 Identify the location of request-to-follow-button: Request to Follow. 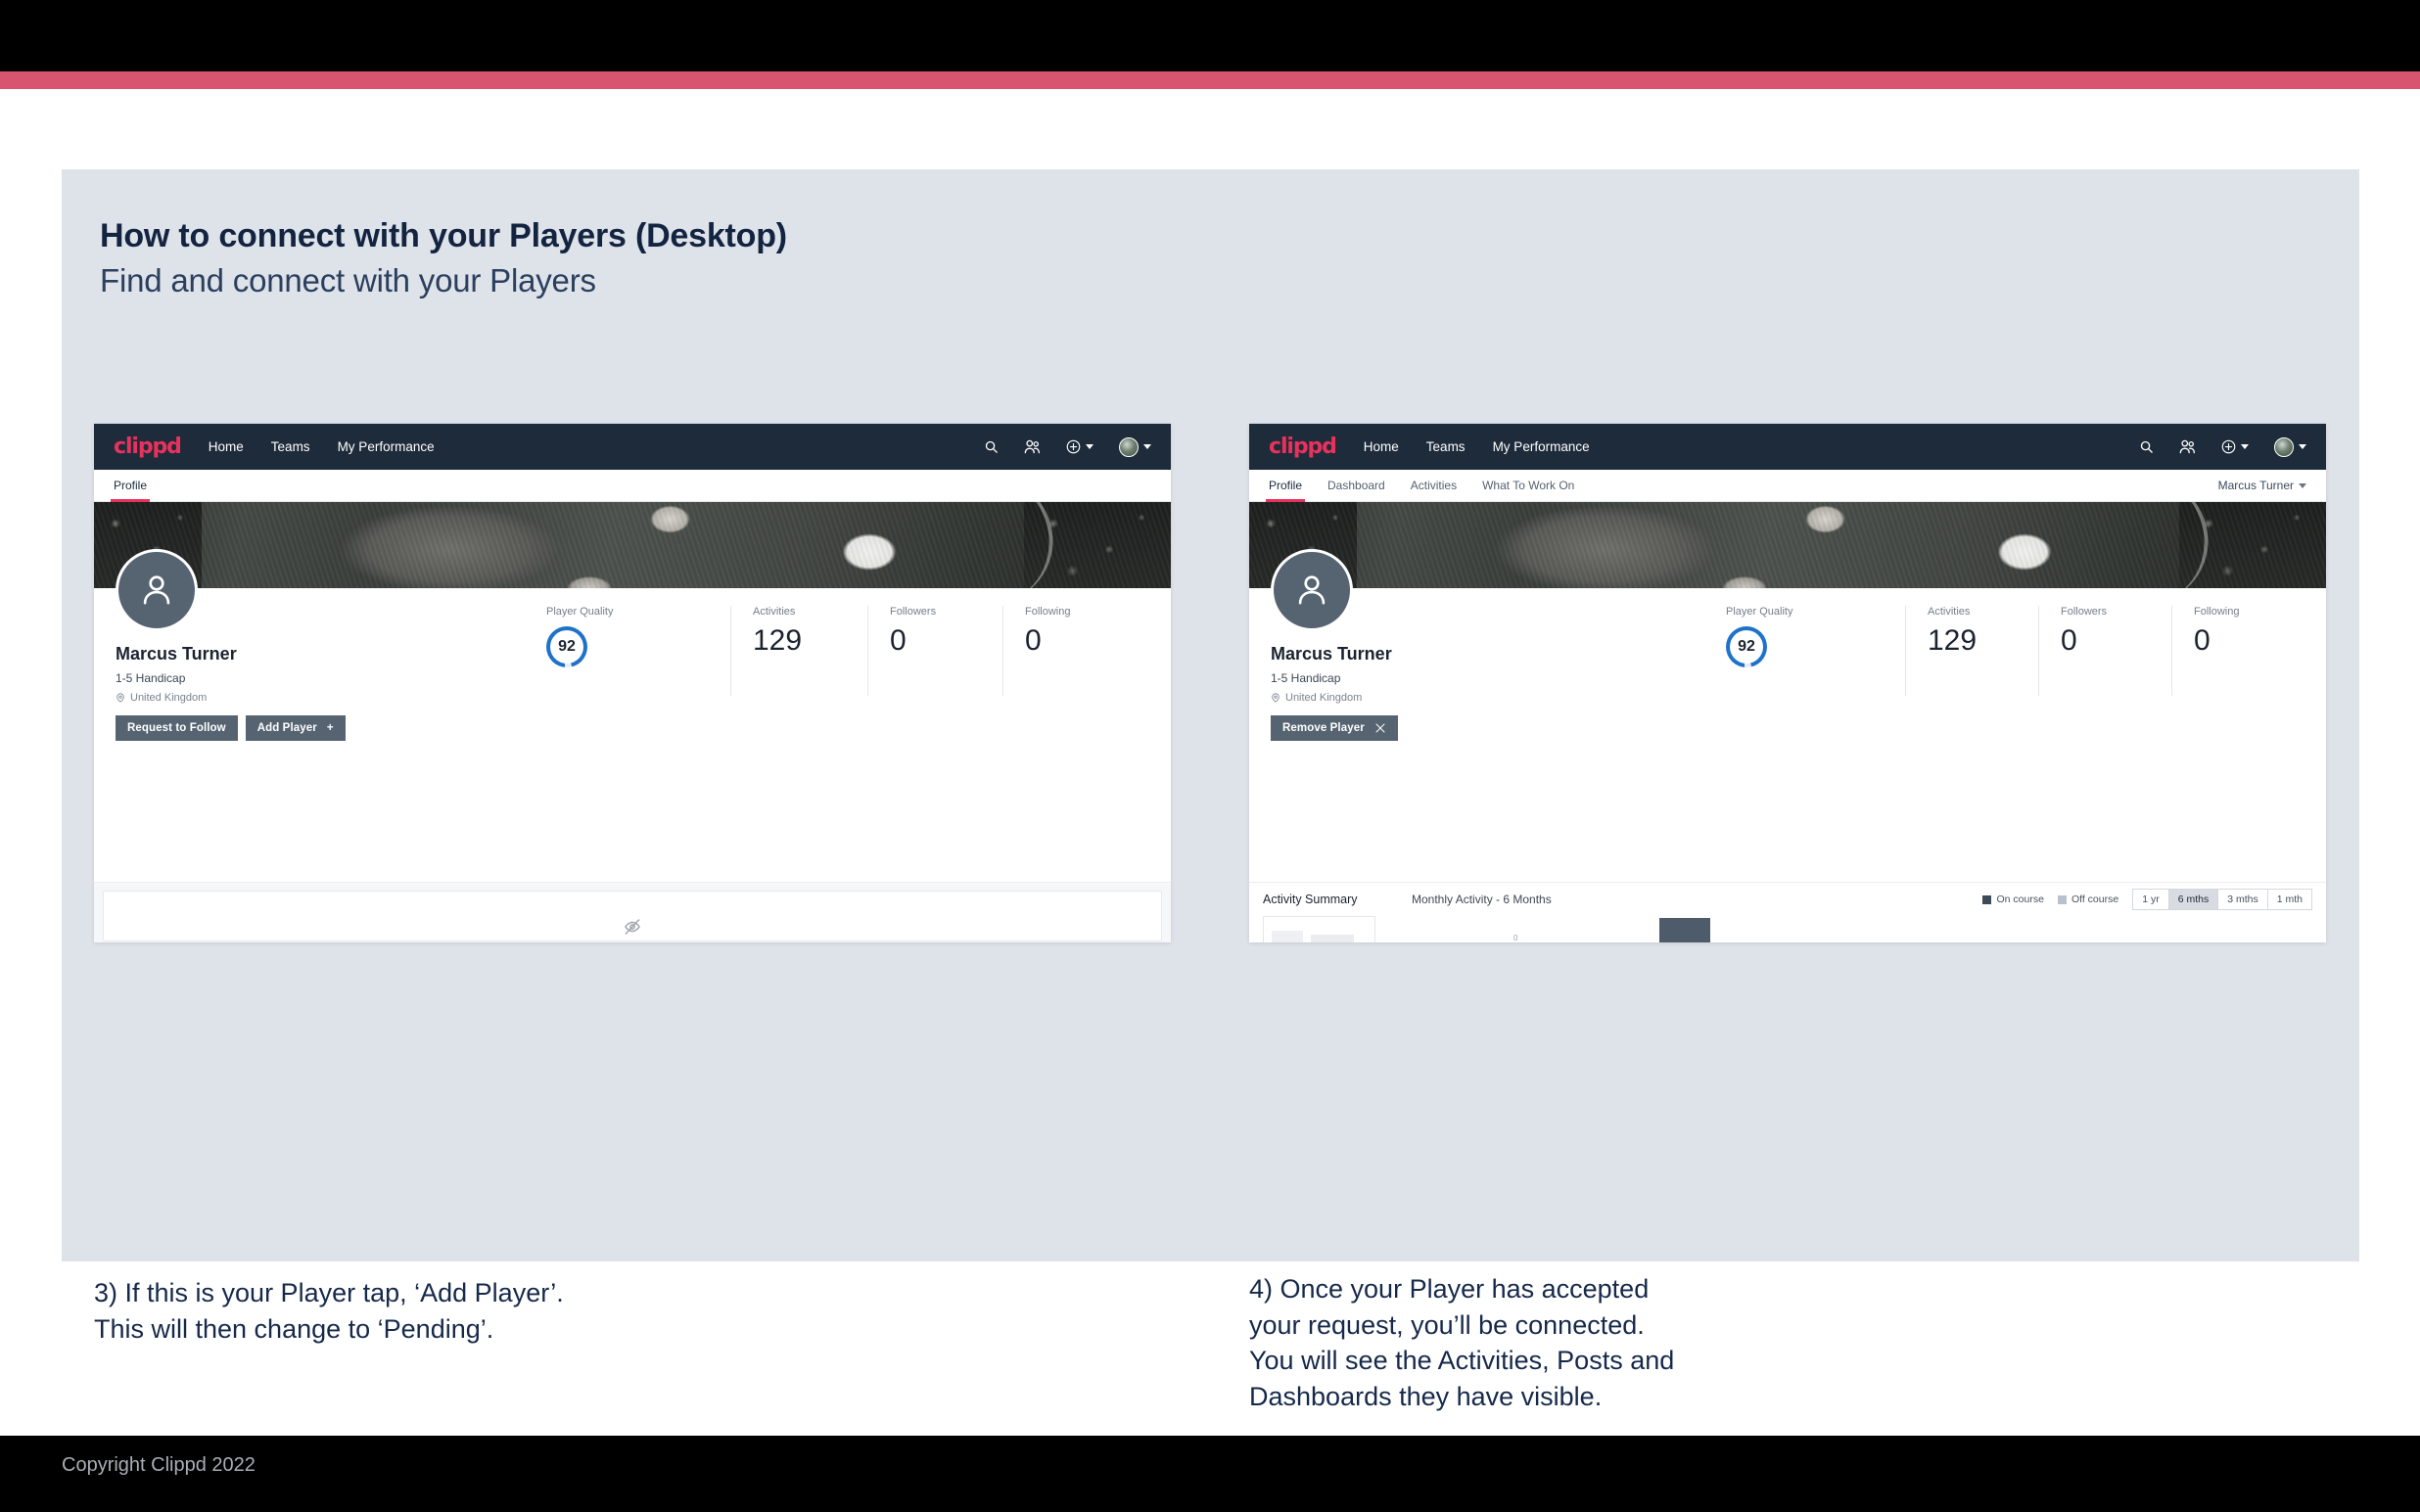
(177, 728).